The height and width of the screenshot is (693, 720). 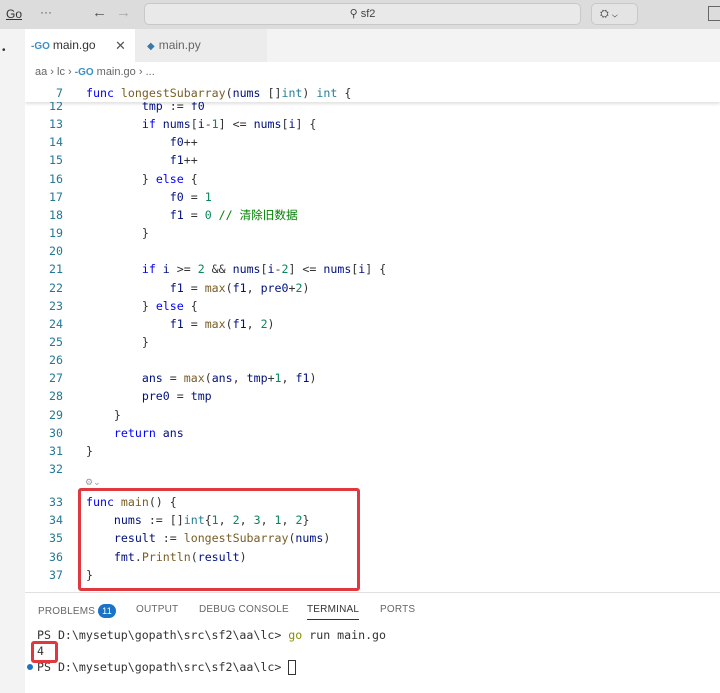 I want to click on panel-tab-terminal: TERMINAL, so click(x=333, y=612).